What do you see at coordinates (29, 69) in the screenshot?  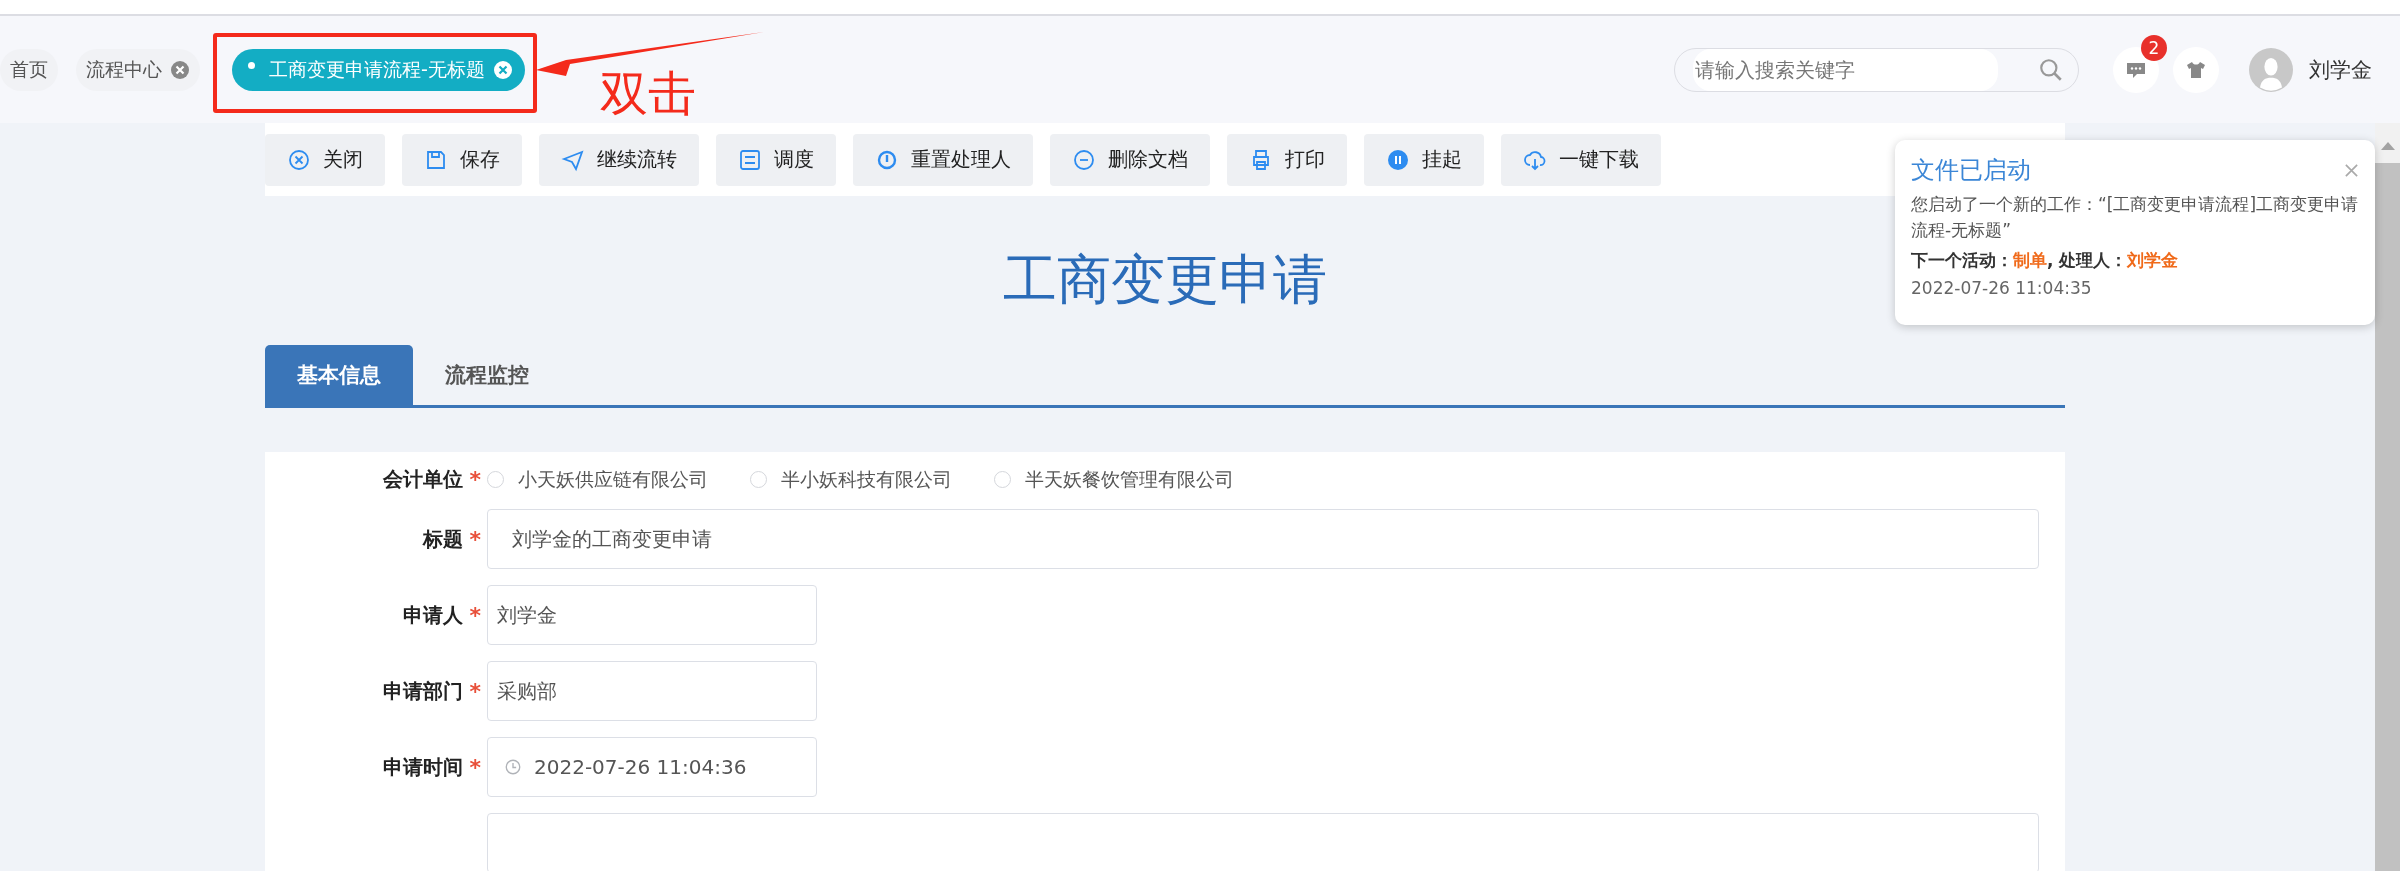 I see `page-tab: 首页` at bounding box center [29, 69].